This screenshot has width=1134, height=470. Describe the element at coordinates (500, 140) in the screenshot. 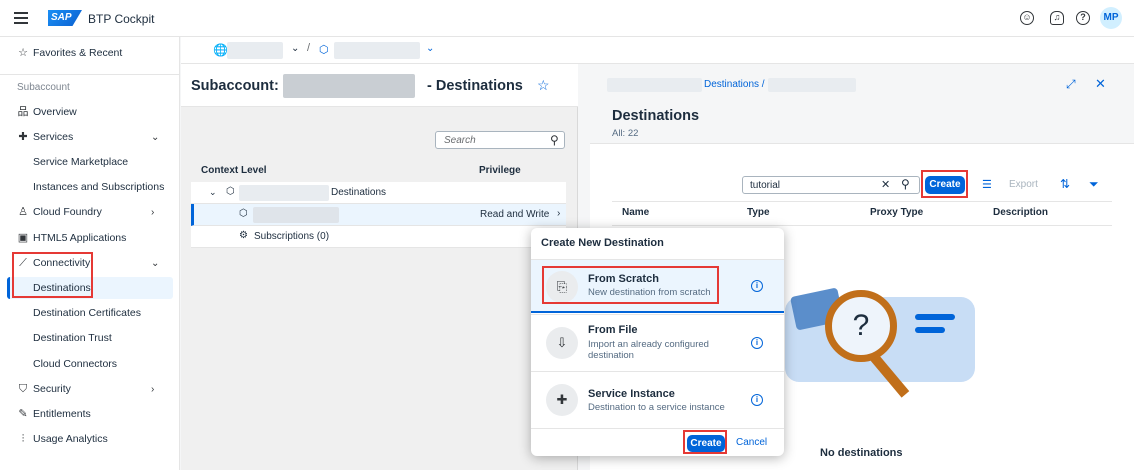

I see `search-input: Search ⚲` at that location.